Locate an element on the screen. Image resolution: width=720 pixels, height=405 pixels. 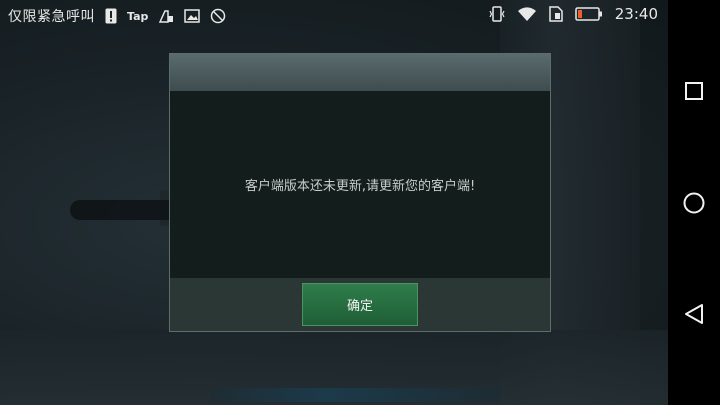
dialog-title-bar is located at coordinates (360, 72).